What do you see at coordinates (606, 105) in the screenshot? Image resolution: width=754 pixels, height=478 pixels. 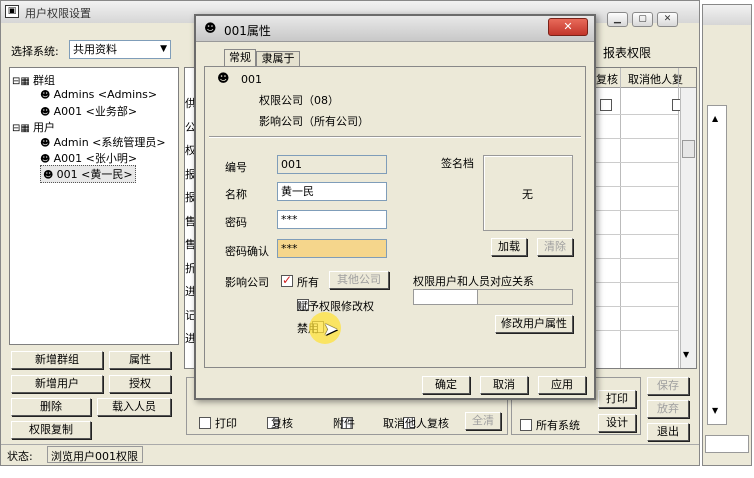 I see `grid-checkbox` at bounding box center [606, 105].